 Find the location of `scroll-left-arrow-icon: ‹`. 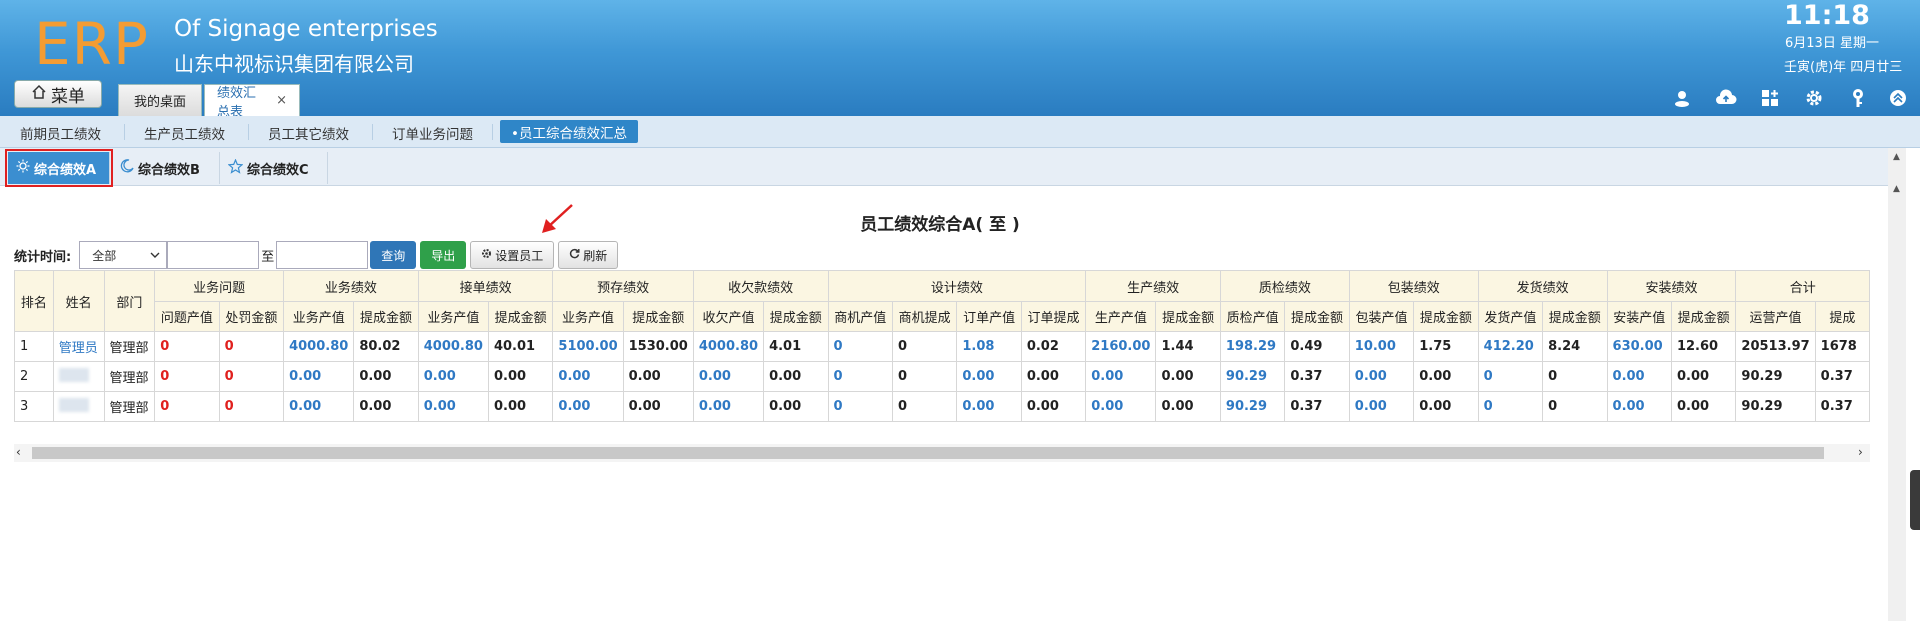

scroll-left-arrow-icon: ‹ is located at coordinates (18, 452).